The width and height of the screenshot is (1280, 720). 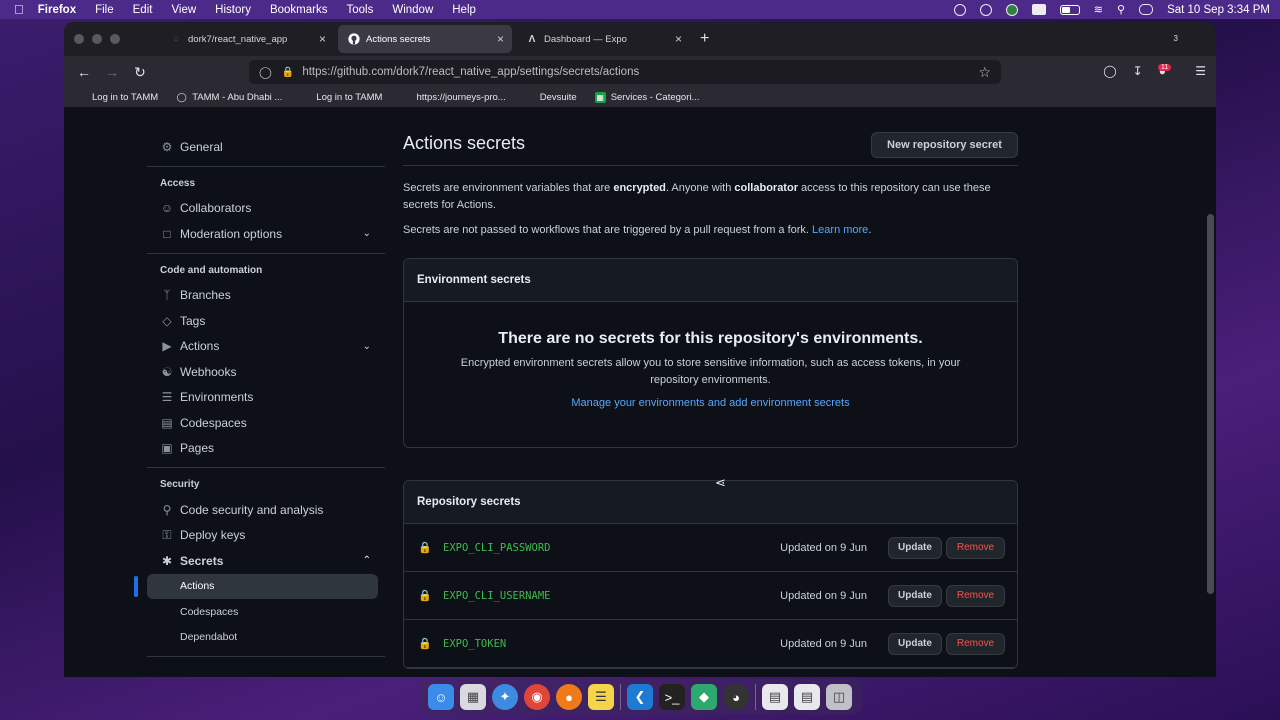 I want to click on sidebar-item-moderation: □ Moderation options ⌄, so click(x=266, y=234).